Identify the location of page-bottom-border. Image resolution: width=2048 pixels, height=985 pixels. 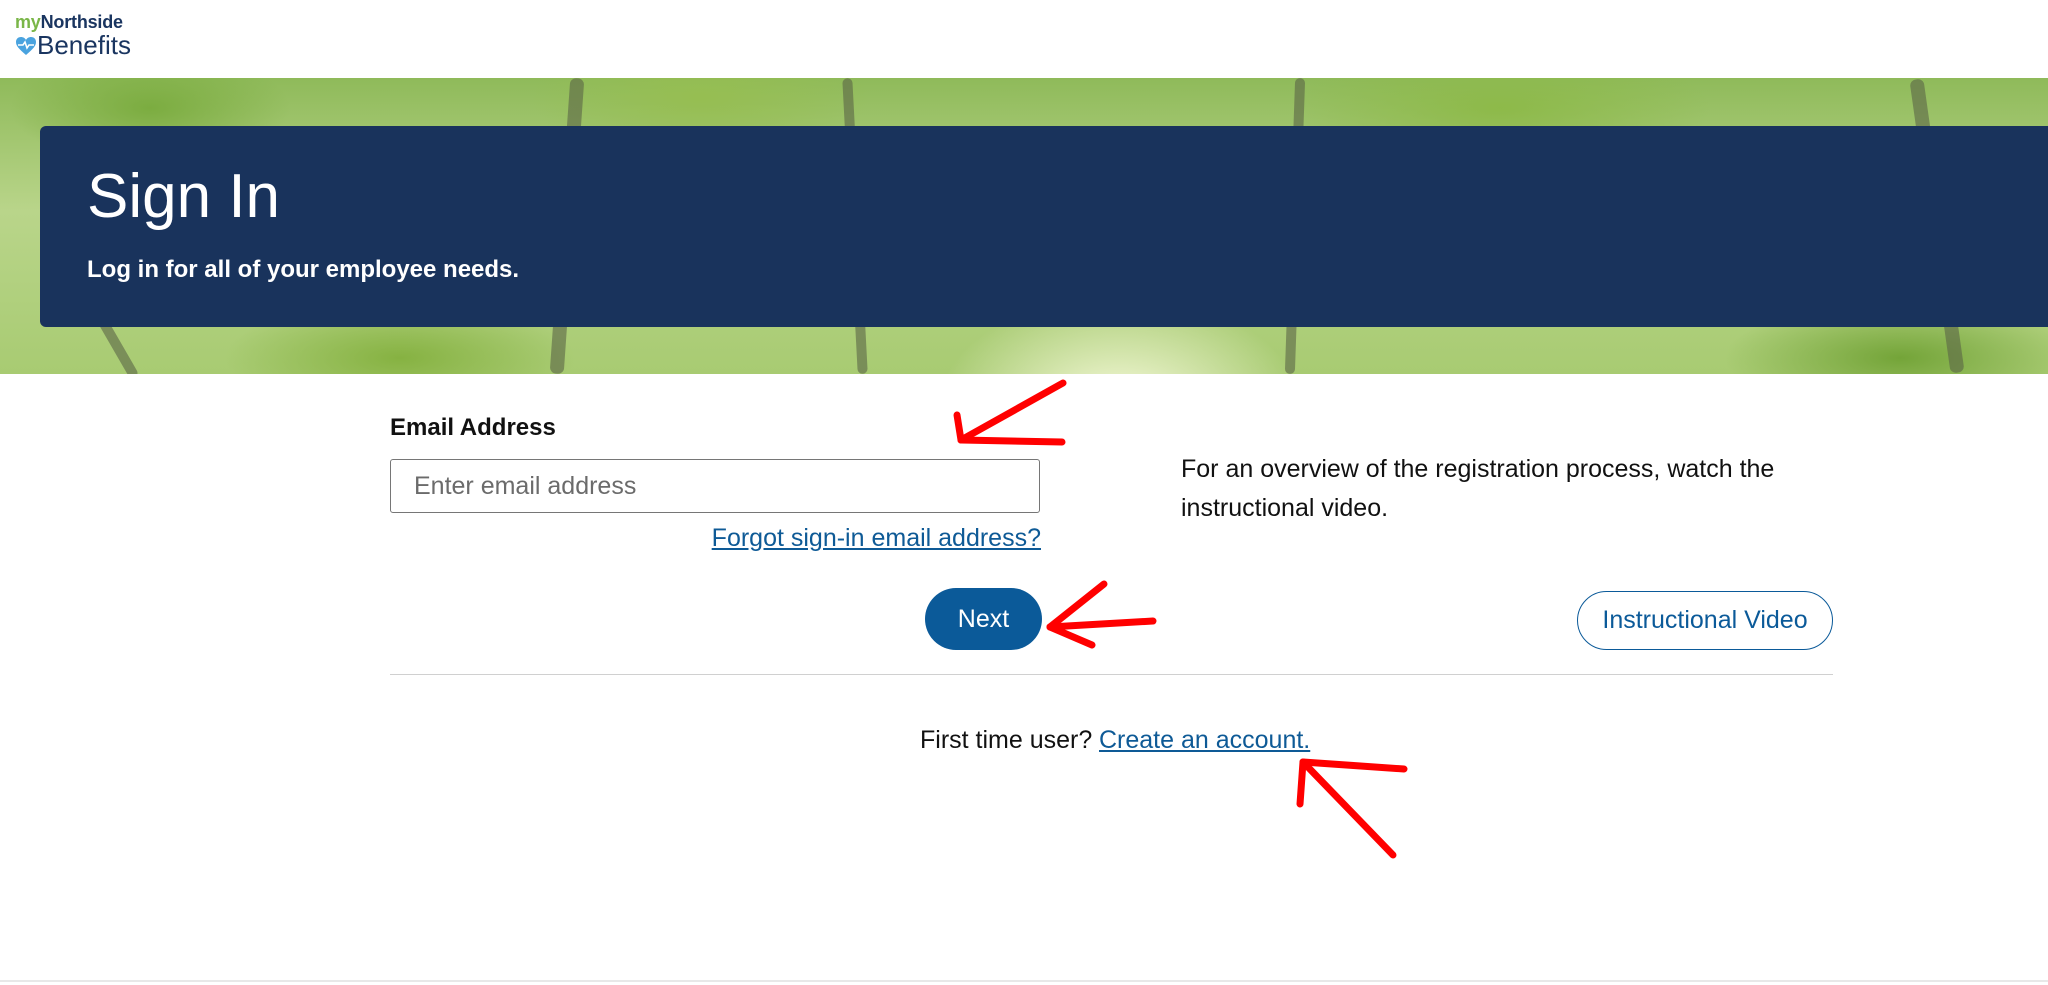
(1024, 981).